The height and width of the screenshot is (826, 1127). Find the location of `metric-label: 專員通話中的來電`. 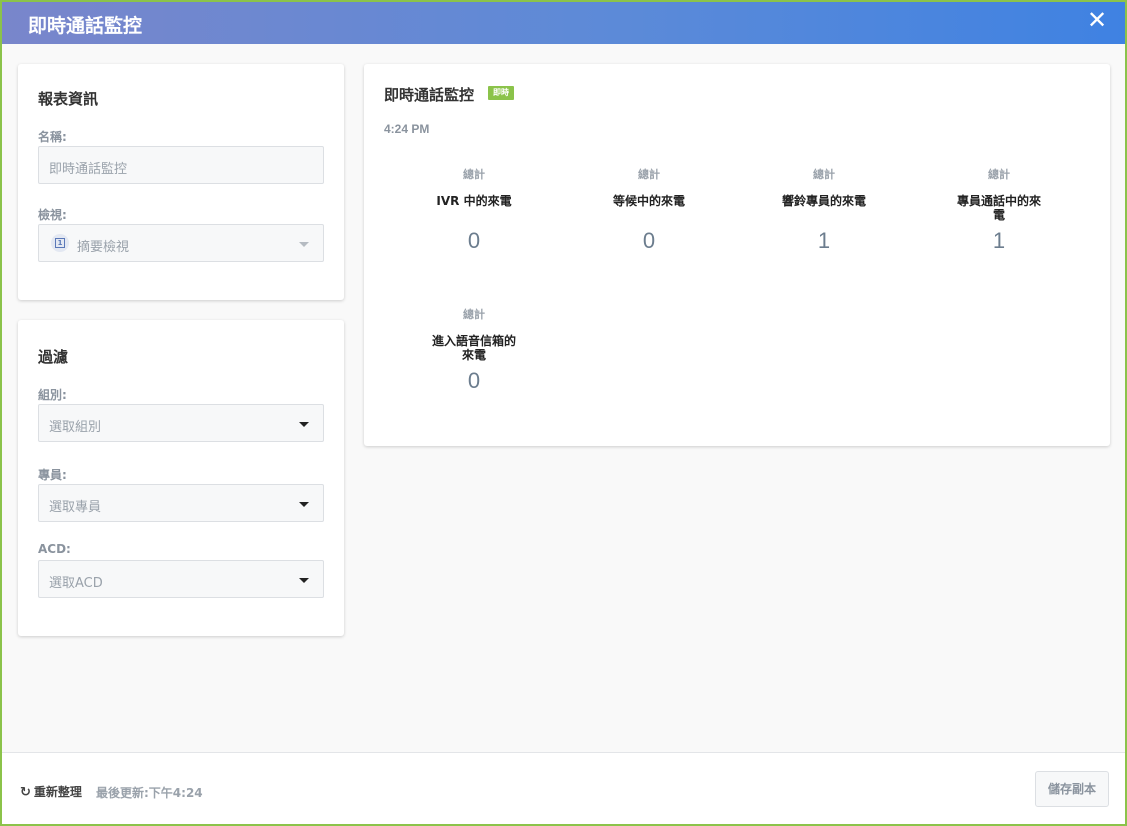

metric-label: 專員通話中的來電 is located at coordinates (998, 208).